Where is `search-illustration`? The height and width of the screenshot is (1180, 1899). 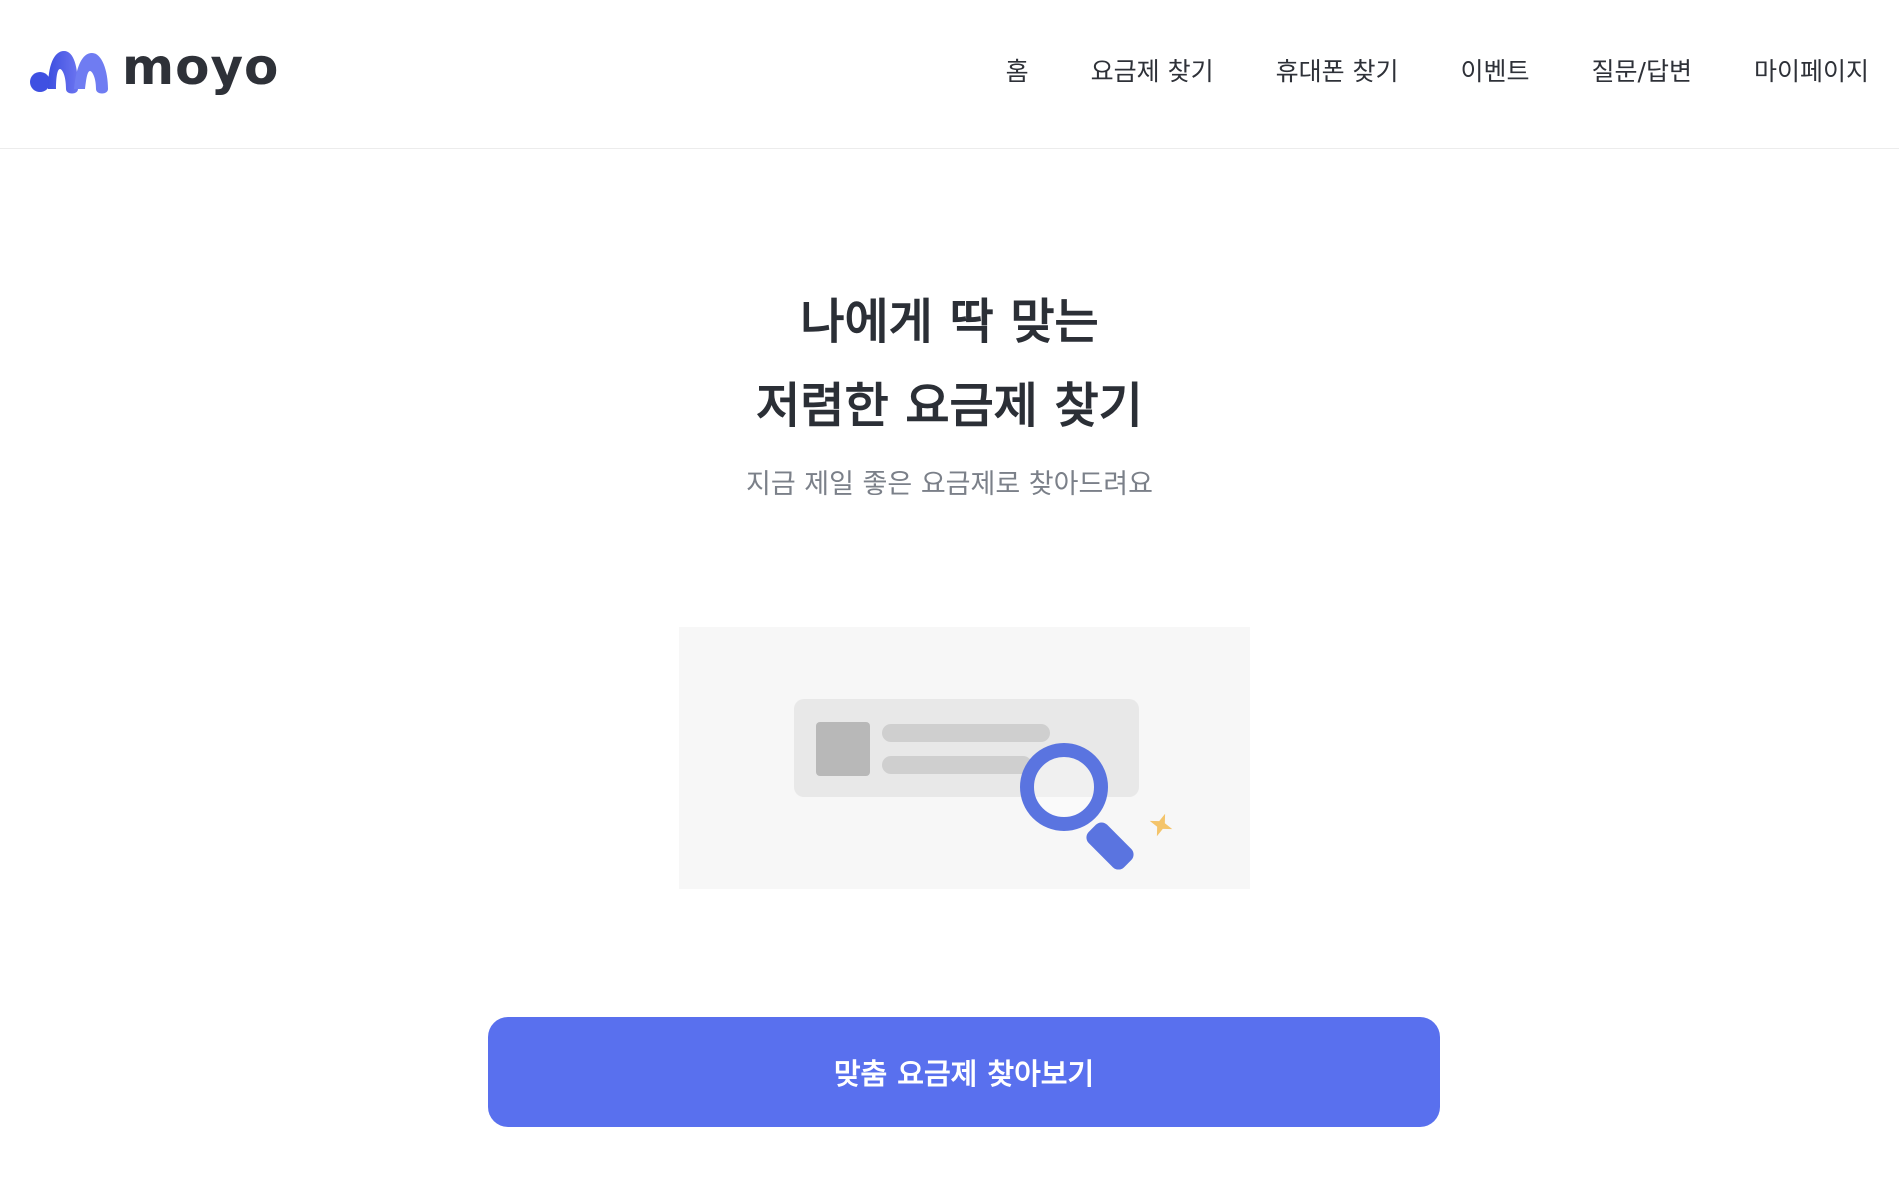 search-illustration is located at coordinates (964, 758).